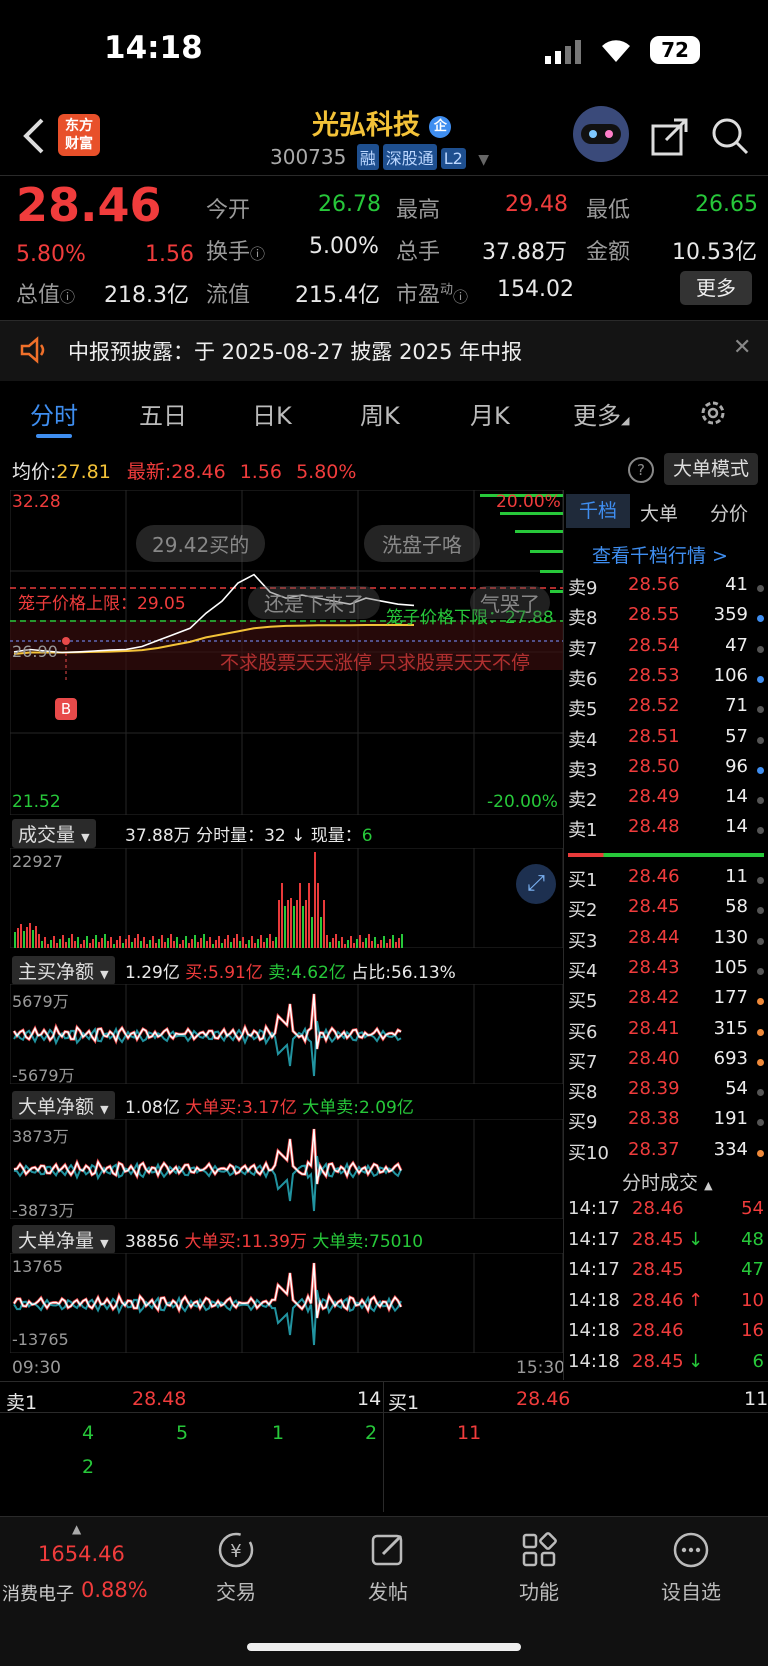 The height and width of the screenshot is (1666, 768). I want to click on bid-row: 买9 28.38 191, so click(666, 1123).